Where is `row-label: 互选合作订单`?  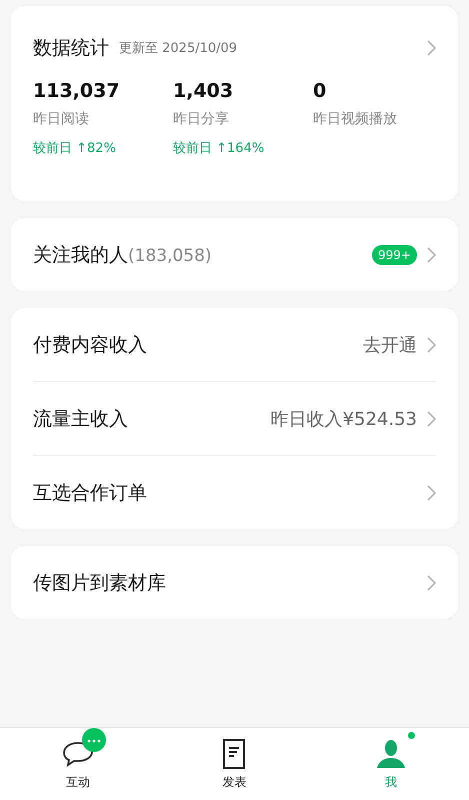
row-label: 互选合作订单 is located at coordinates (90, 493).